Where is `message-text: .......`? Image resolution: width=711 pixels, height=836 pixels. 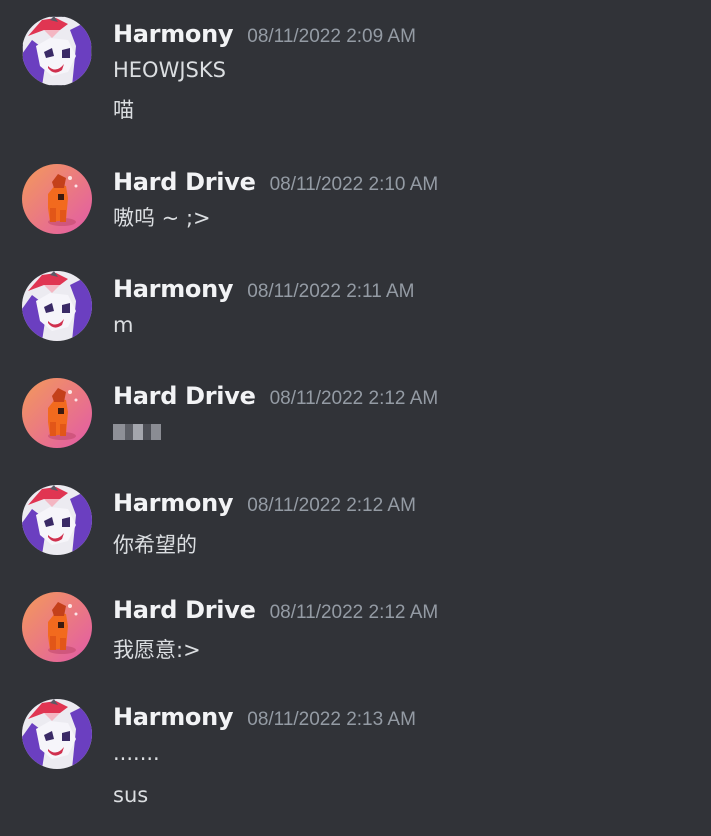
message-text: ....... is located at coordinates (136, 753).